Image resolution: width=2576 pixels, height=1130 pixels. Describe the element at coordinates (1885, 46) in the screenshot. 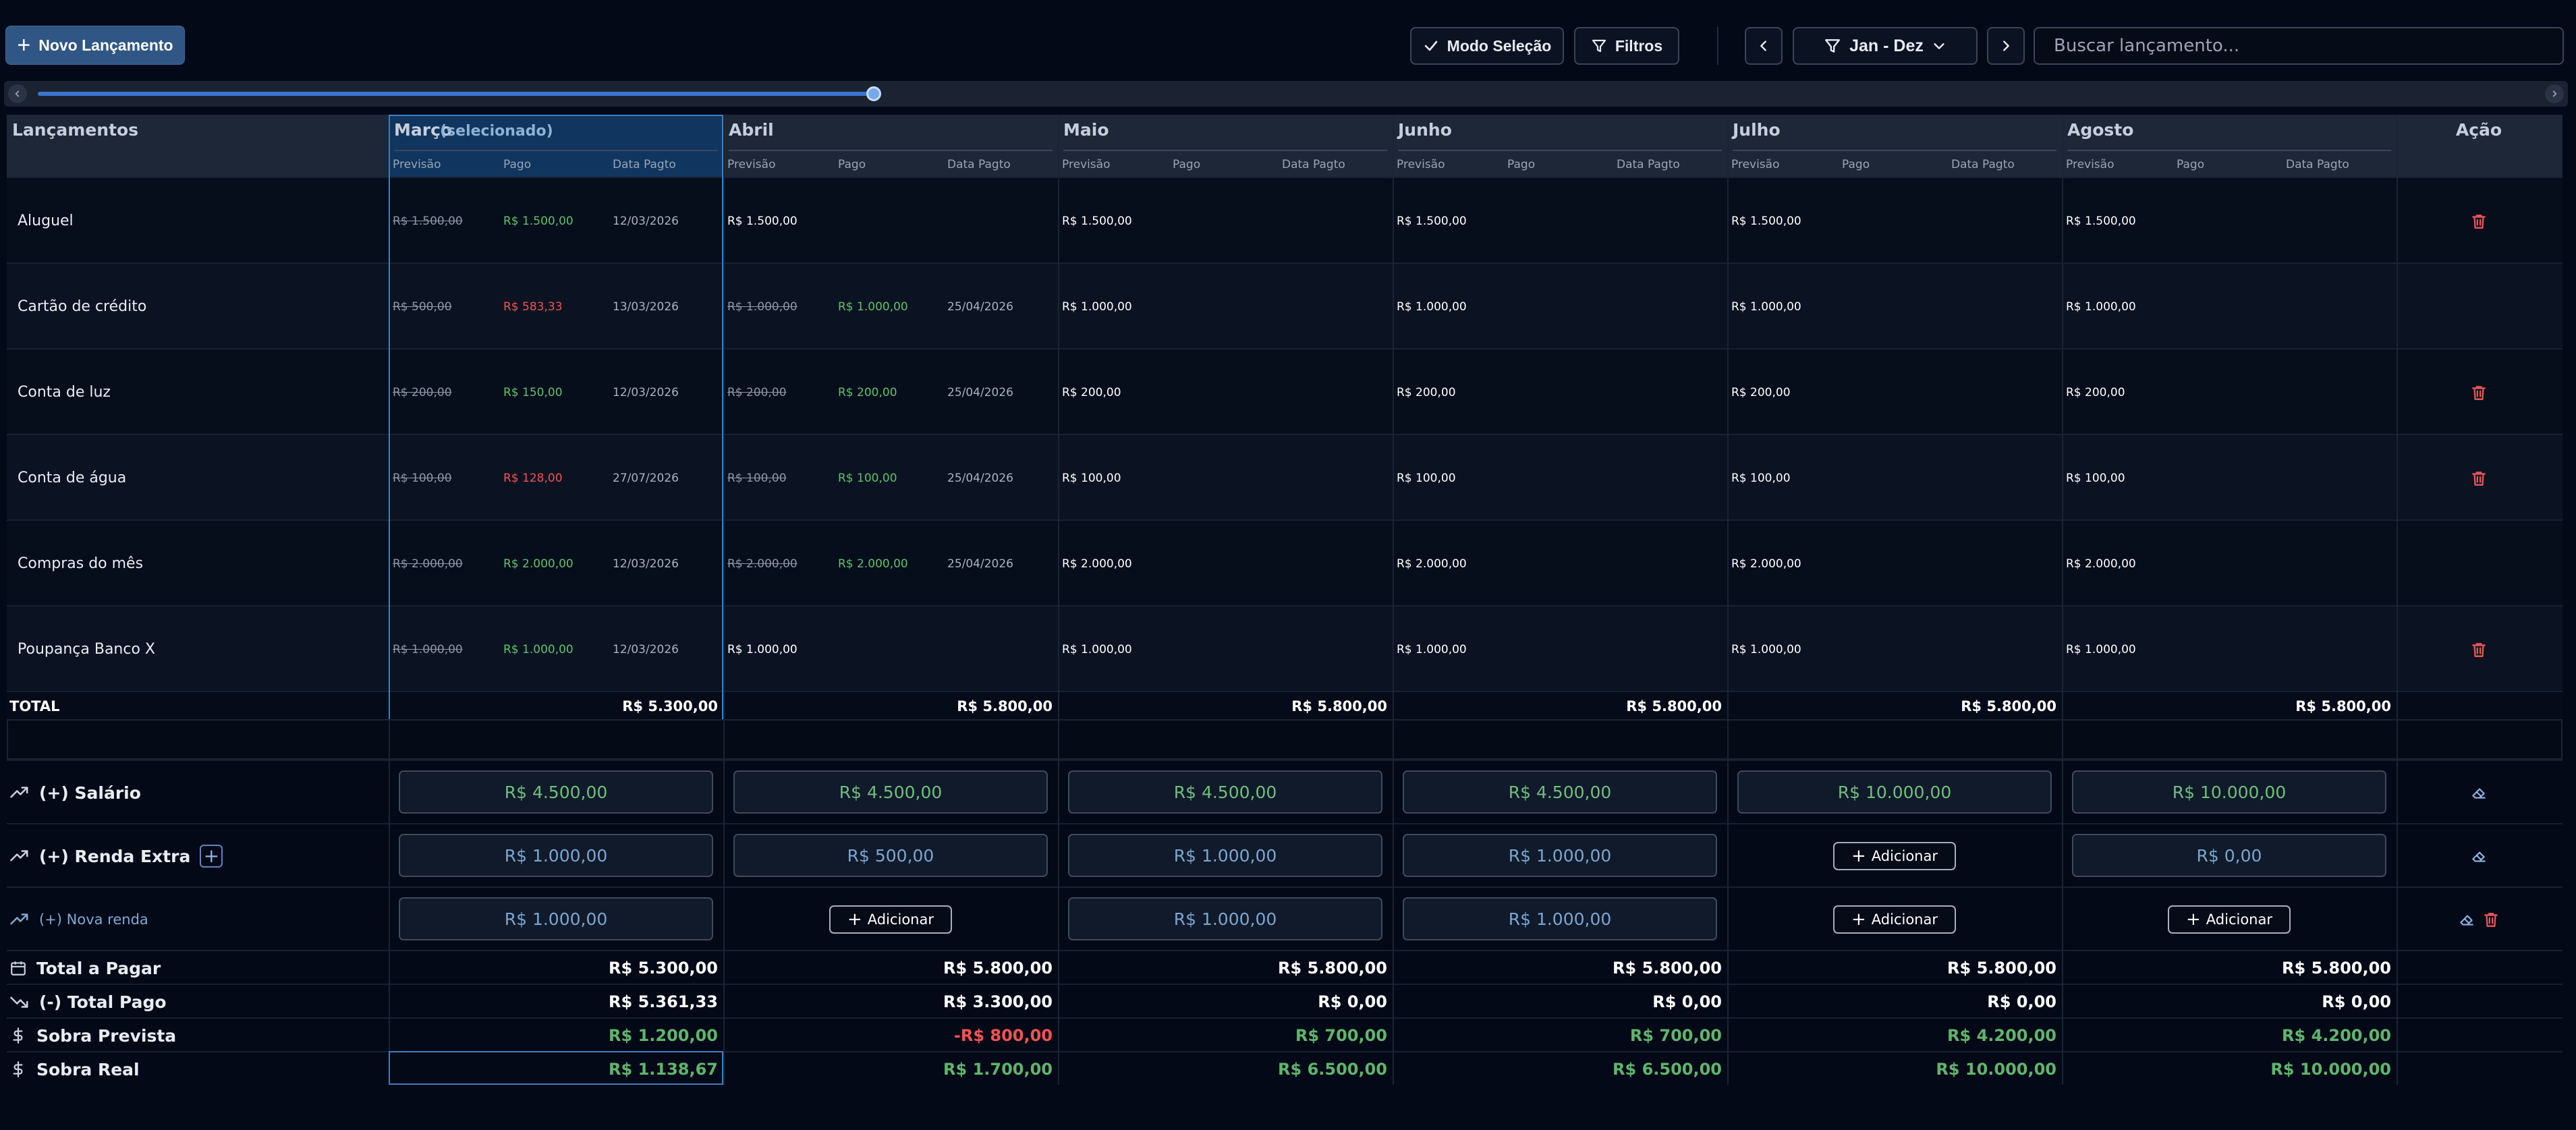

I see `period-select: Jan - Dez` at that location.